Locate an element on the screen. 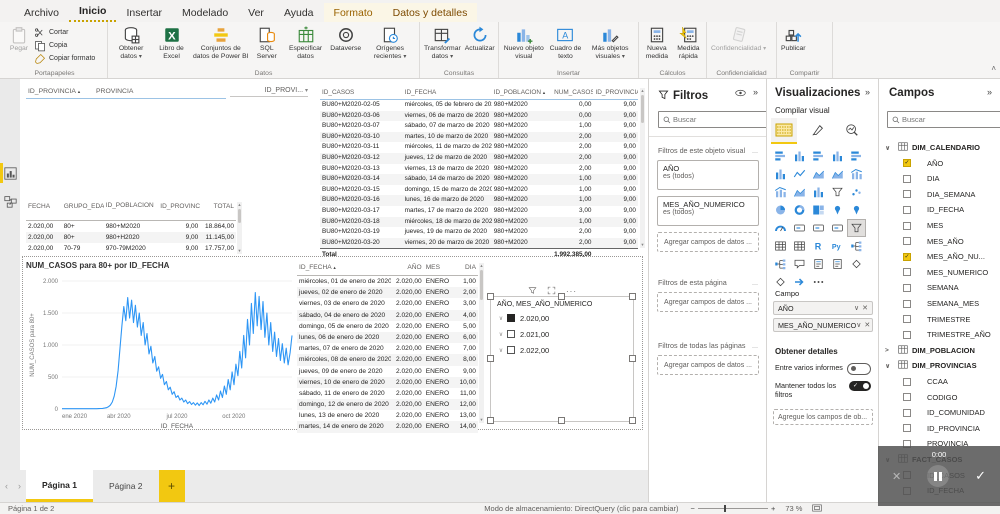 The height and width of the screenshot is (514, 1000). mas-objetos-visuales-button: Más objetos visuales ▾ is located at coordinates (610, 43).